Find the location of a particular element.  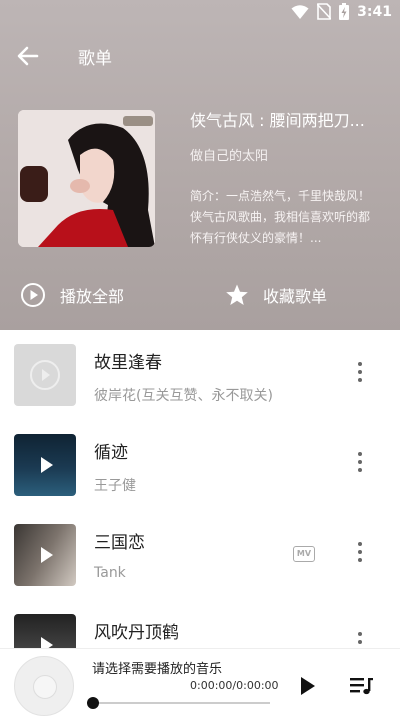

play-button is located at coordinates (308, 686).